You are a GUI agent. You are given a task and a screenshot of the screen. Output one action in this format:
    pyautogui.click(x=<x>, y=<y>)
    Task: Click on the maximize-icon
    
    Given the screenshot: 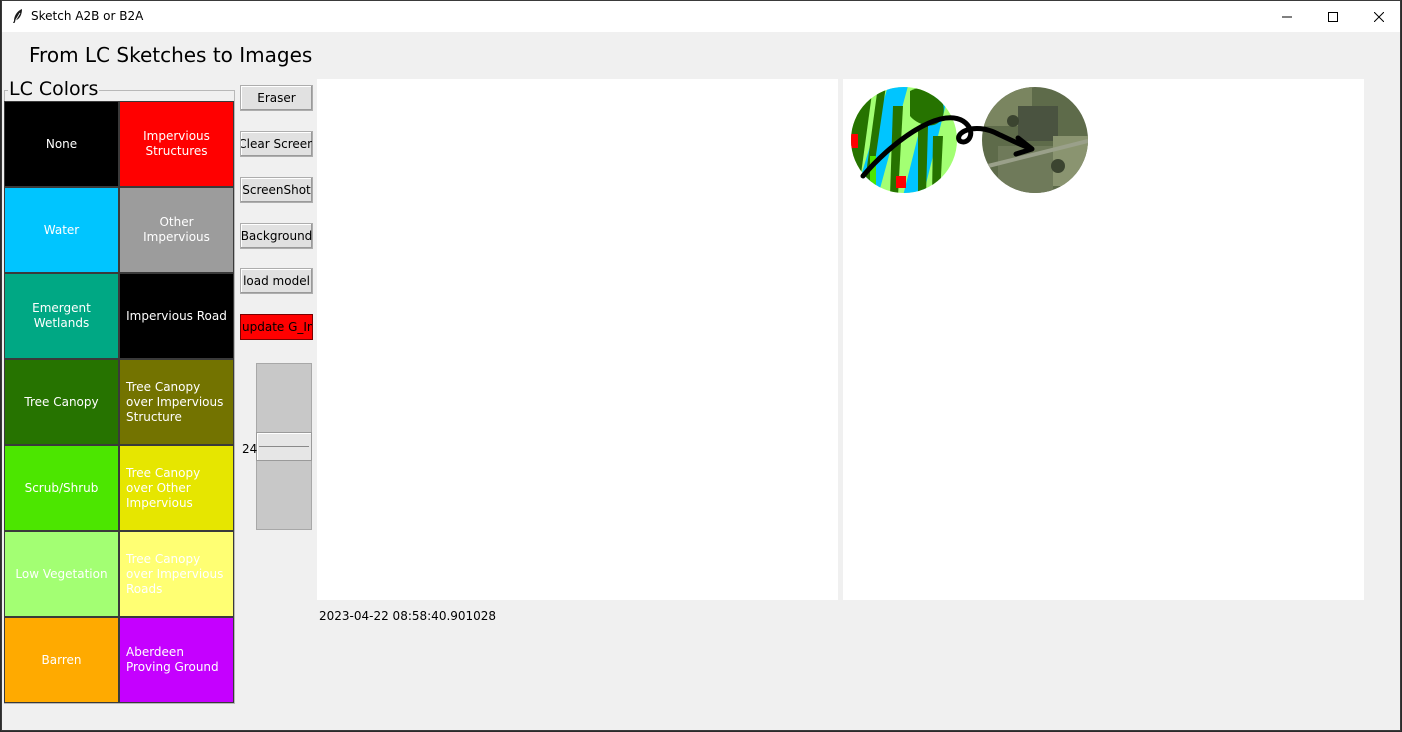 What is the action you would take?
    pyautogui.click(x=1333, y=16)
    